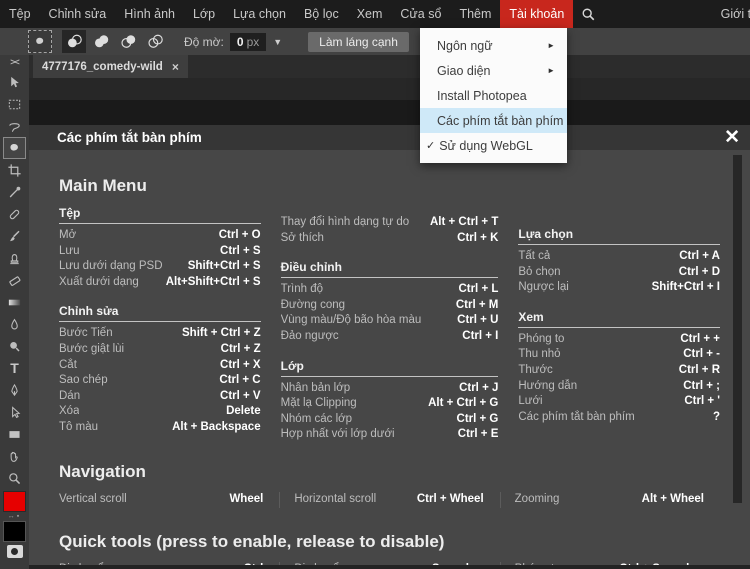 The height and width of the screenshot is (569, 750). Describe the element at coordinates (14, 82) in the screenshot. I see `move-tool-icon` at that location.